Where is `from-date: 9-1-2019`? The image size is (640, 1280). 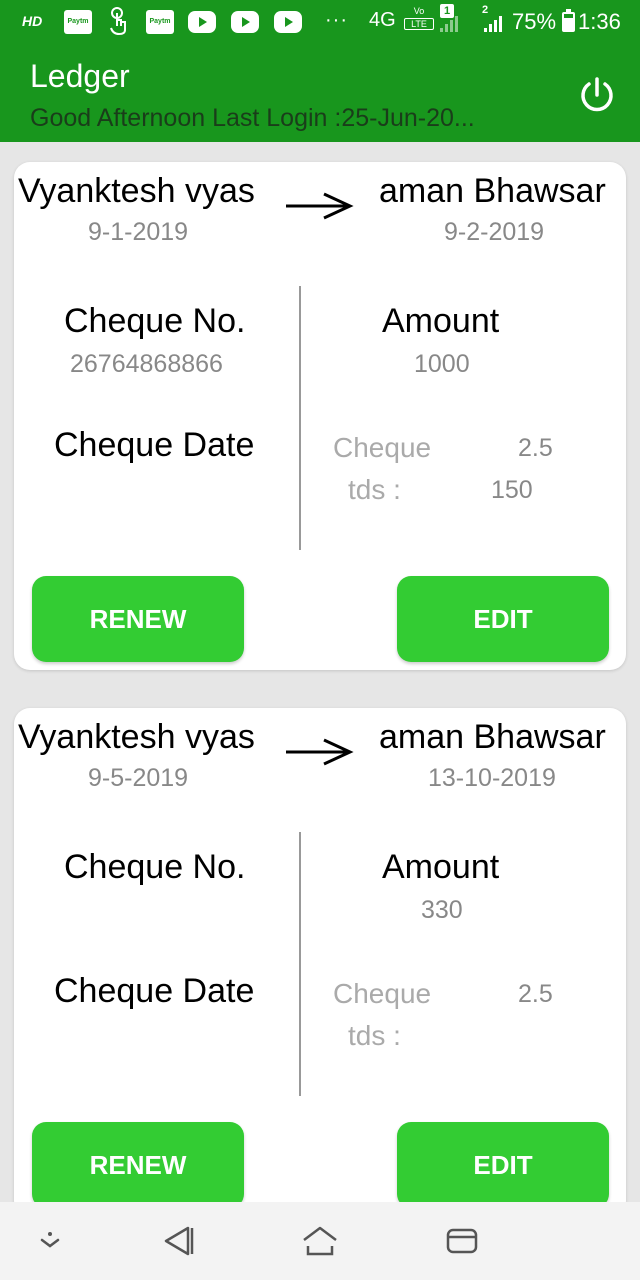
from-date: 9-1-2019 is located at coordinates (138, 232).